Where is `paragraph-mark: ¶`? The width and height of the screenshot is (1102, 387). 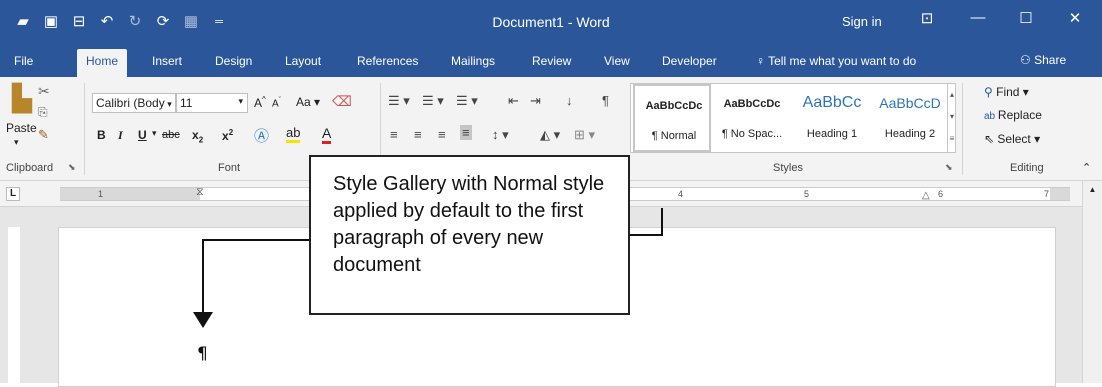
paragraph-mark: ¶ is located at coordinates (202, 354).